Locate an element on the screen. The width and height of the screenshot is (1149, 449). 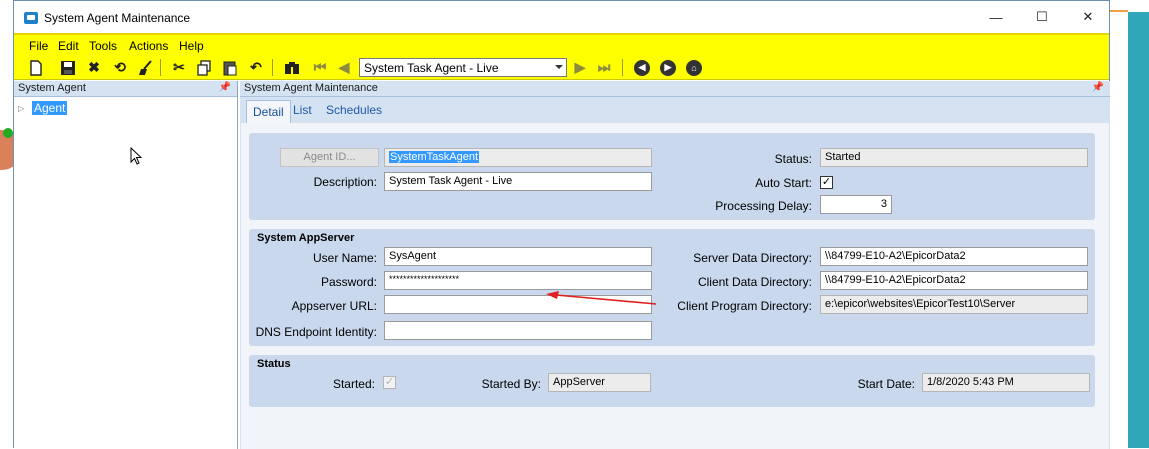
next-icon: ▶ is located at coordinates (580, 67).